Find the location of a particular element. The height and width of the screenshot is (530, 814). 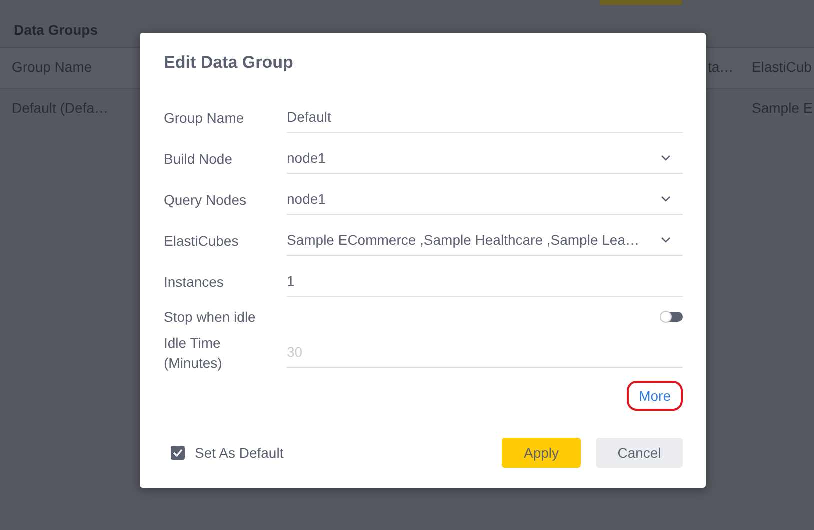

field-label: Stop when idle is located at coordinates (210, 317).